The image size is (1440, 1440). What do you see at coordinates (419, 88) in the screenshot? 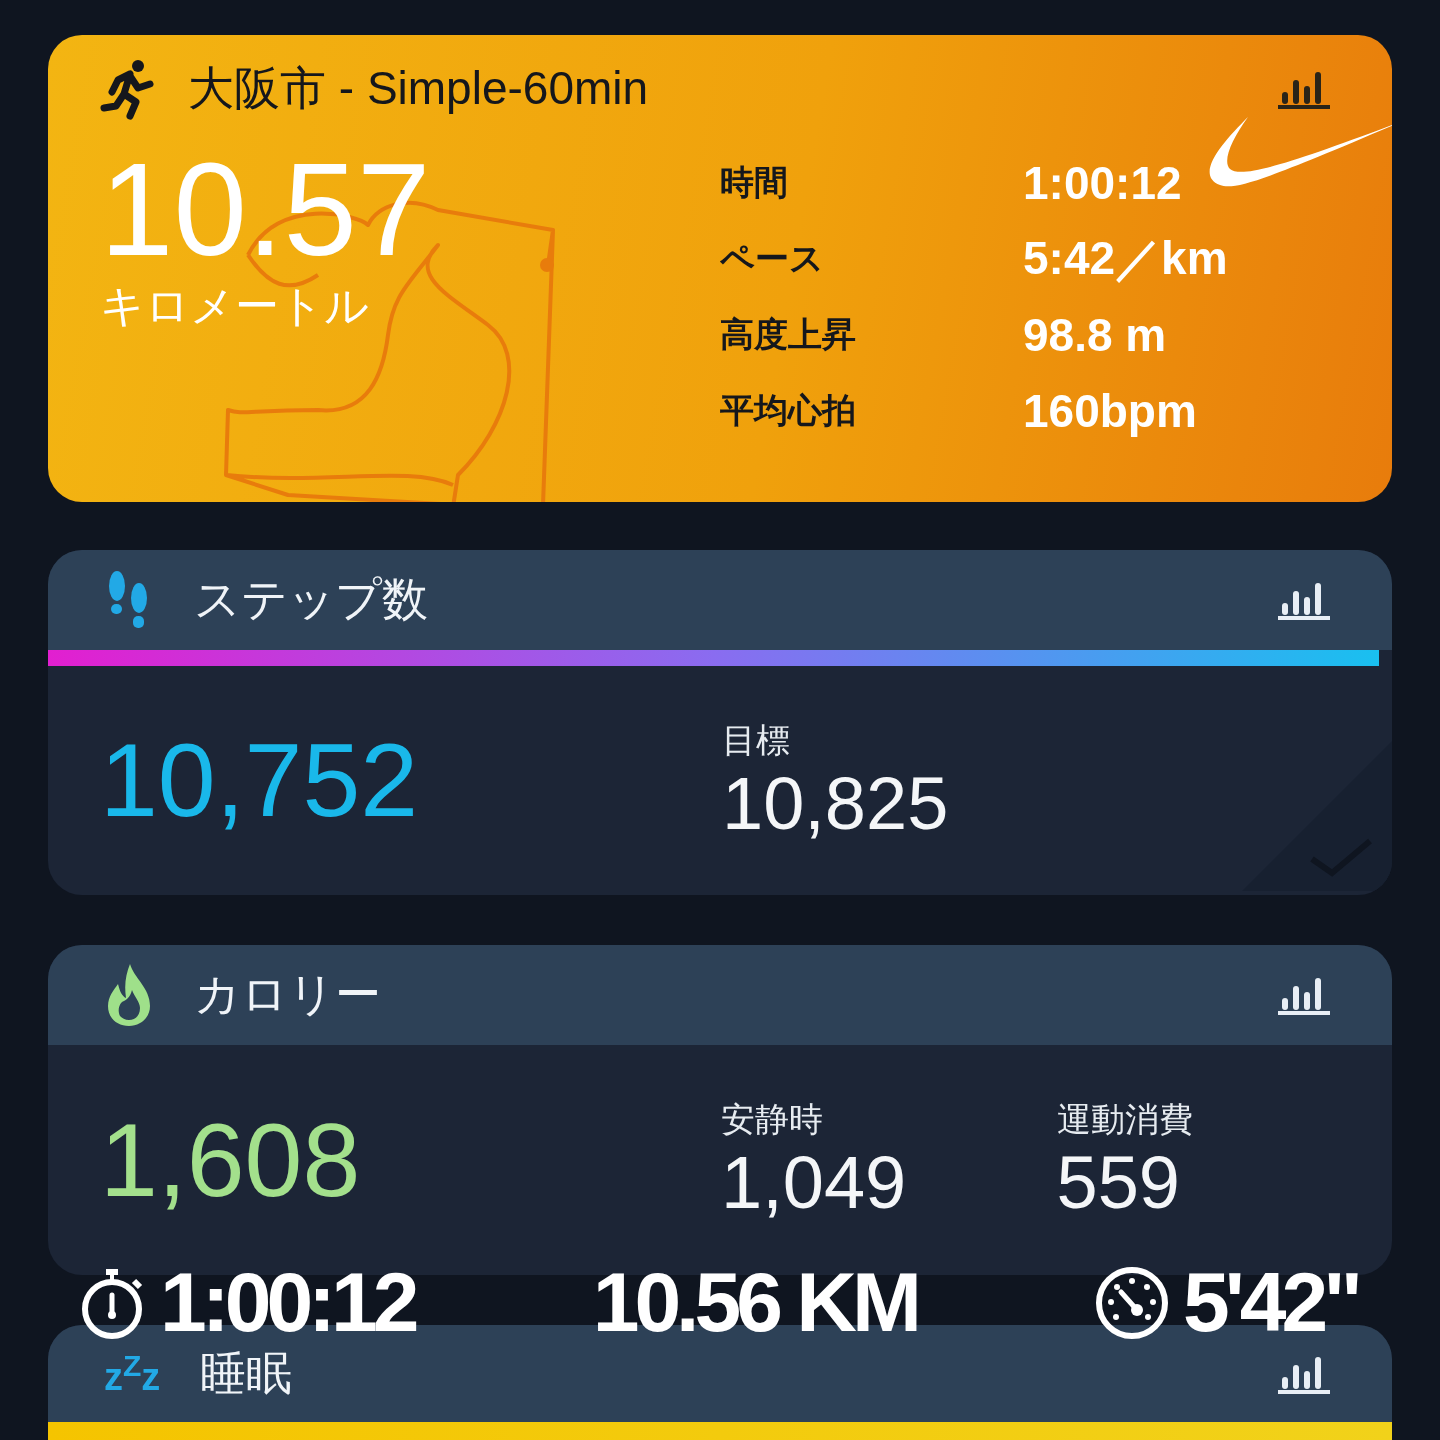
I see `activity-title: 大阪市 - Simple-60min` at bounding box center [419, 88].